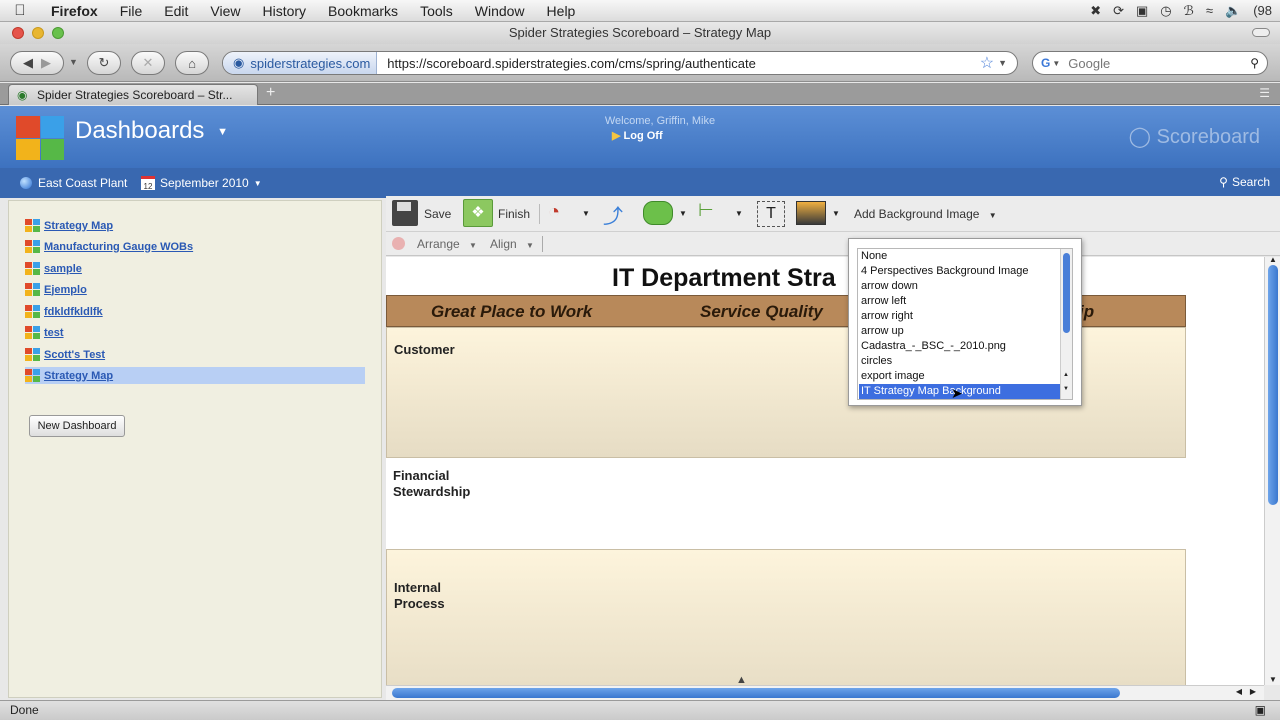 This screenshot has height=720, width=1280. I want to click on add-tree-icon: ⊢, so click(713, 213).